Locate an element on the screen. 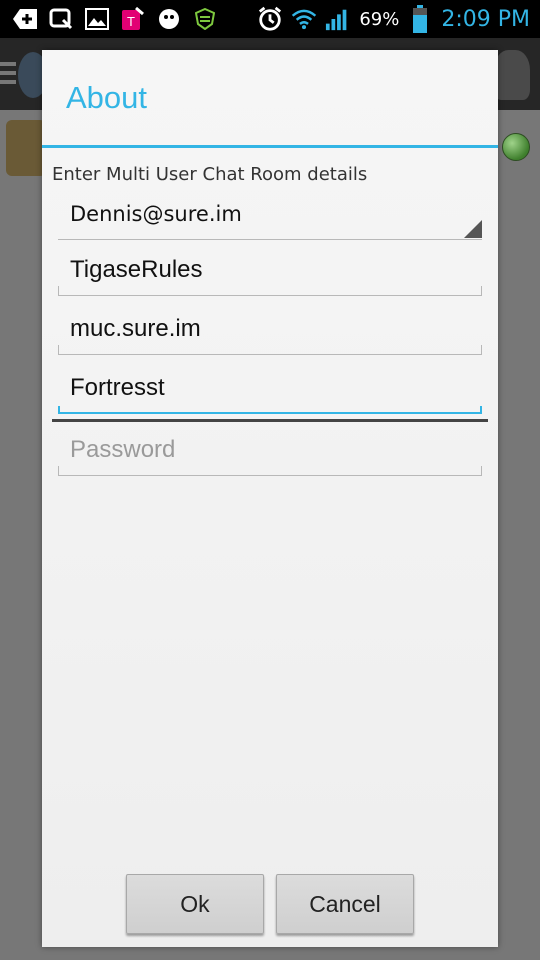 Image resolution: width=540 pixels, height=960 pixels. password-placeholder: Password is located at coordinates (123, 449).